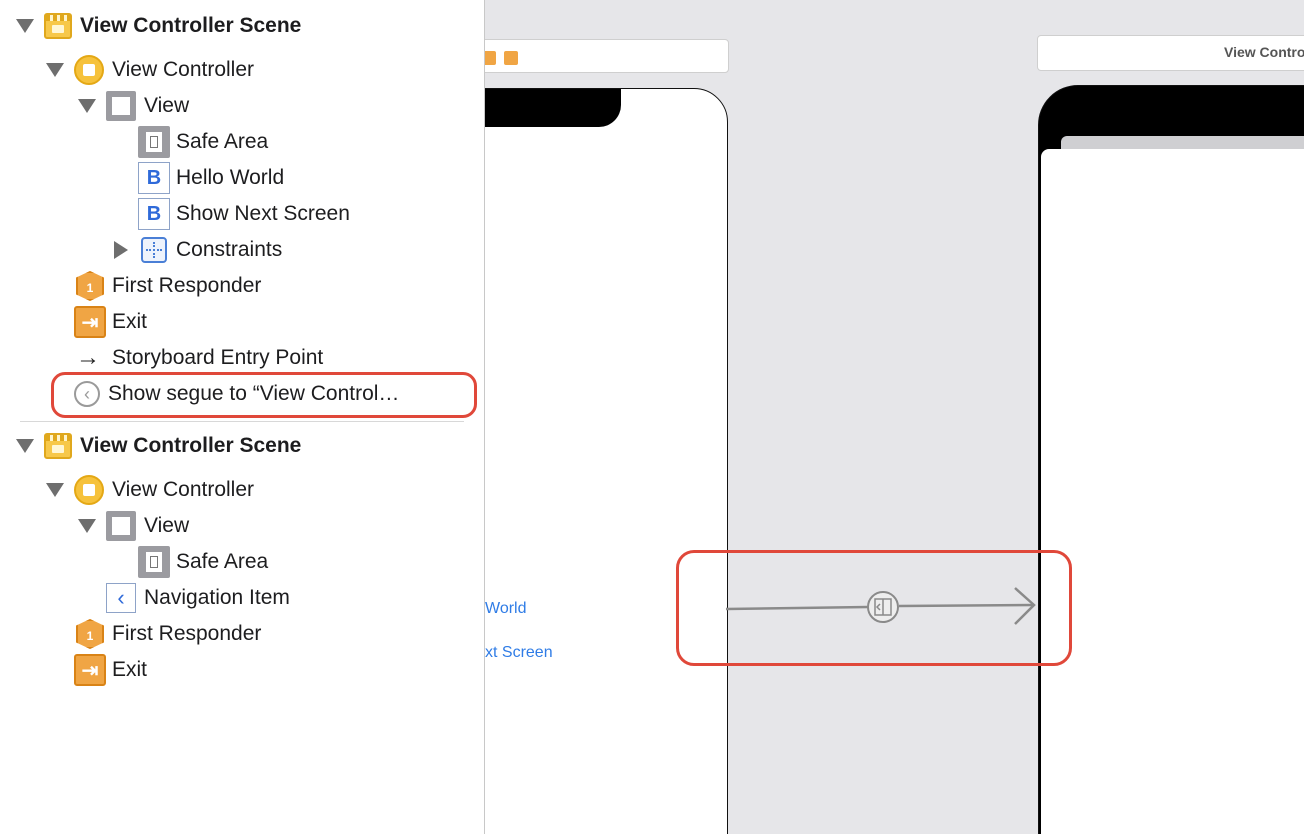 This screenshot has width=1304, height=834. I want to click on outline-item-navigation-item: ‹ Navigation Item, so click(240, 598).